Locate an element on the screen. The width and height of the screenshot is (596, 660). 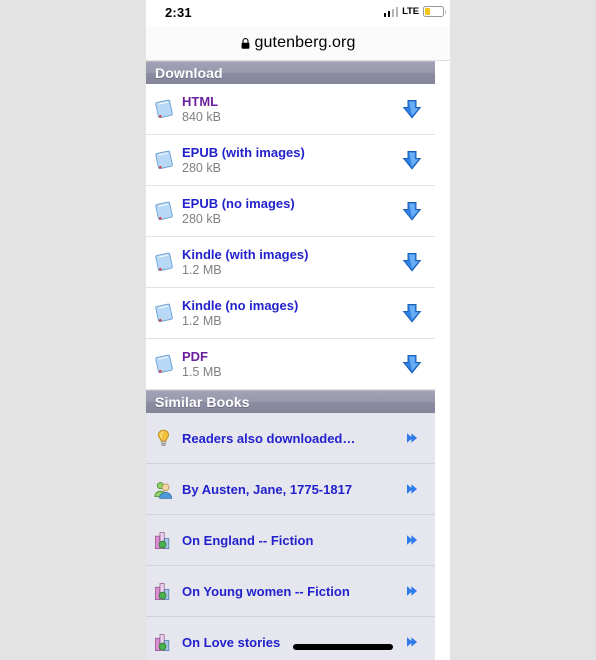
download-row-text: PDF 1.5 MB is located at coordinates (292, 364).